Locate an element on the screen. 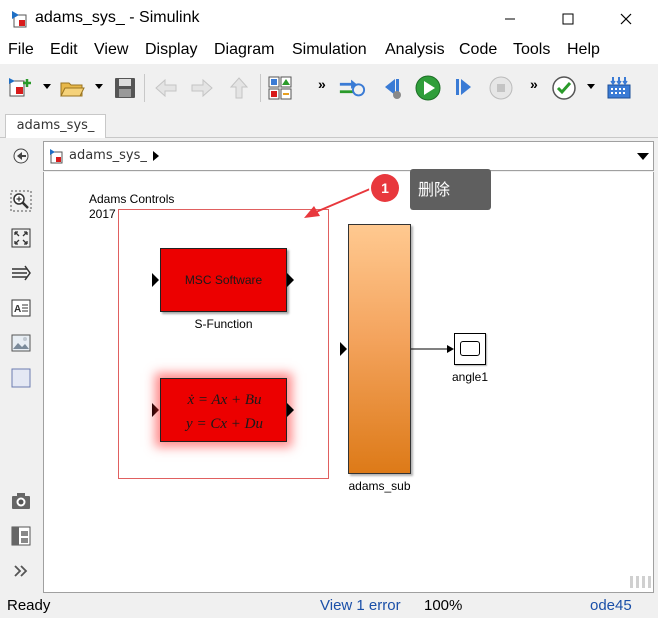 Image resolution: width=658 pixels, height=618 pixels. run-button is located at coordinates (428, 88).